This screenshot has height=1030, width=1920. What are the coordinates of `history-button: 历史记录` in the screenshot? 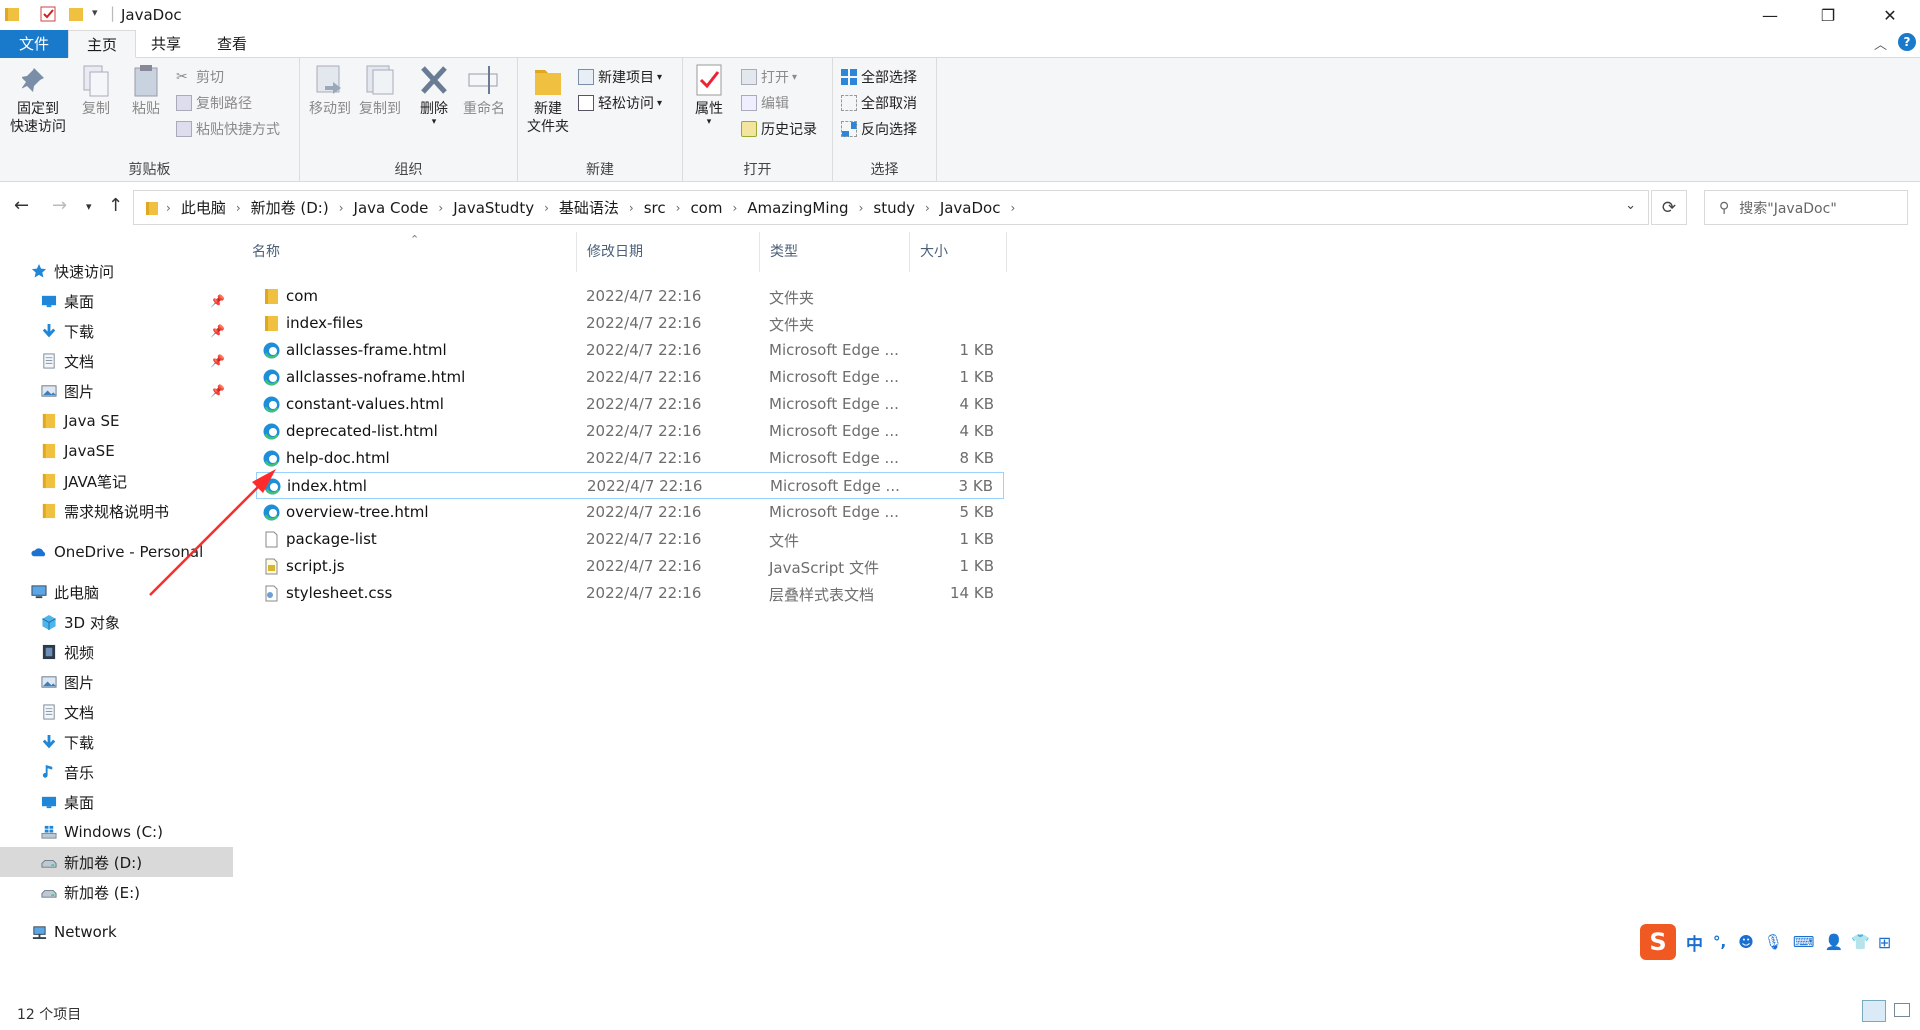 It's located at (779, 129).